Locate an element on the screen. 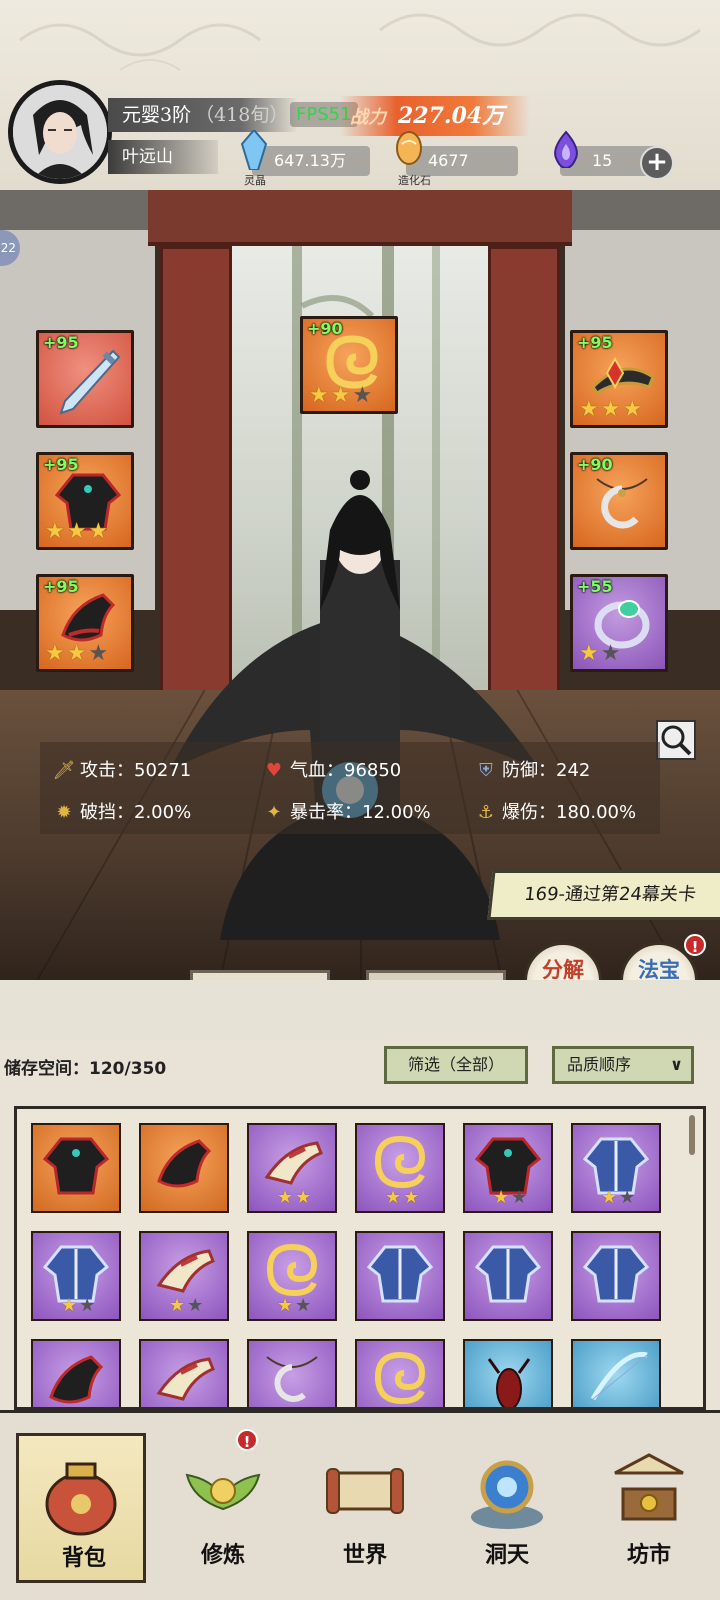 This screenshot has height=1600, width=720. equip-slot-top: +90 ★★★ is located at coordinates (349, 365).